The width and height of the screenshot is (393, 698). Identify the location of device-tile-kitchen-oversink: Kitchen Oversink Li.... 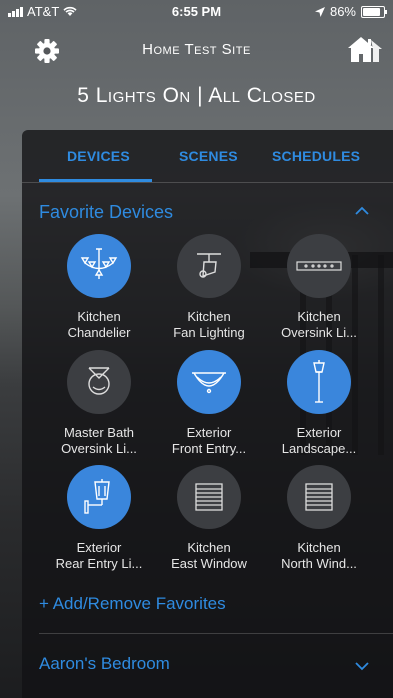
(319, 287).